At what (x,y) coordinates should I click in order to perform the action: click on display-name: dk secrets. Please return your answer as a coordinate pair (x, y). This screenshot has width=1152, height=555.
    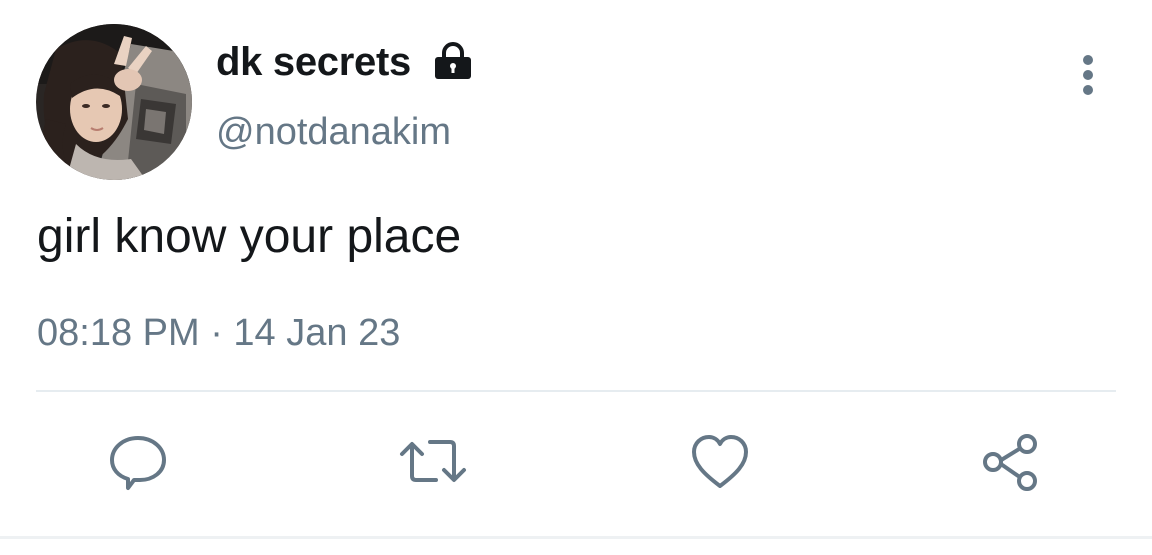
    Looking at the image, I should click on (313, 62).